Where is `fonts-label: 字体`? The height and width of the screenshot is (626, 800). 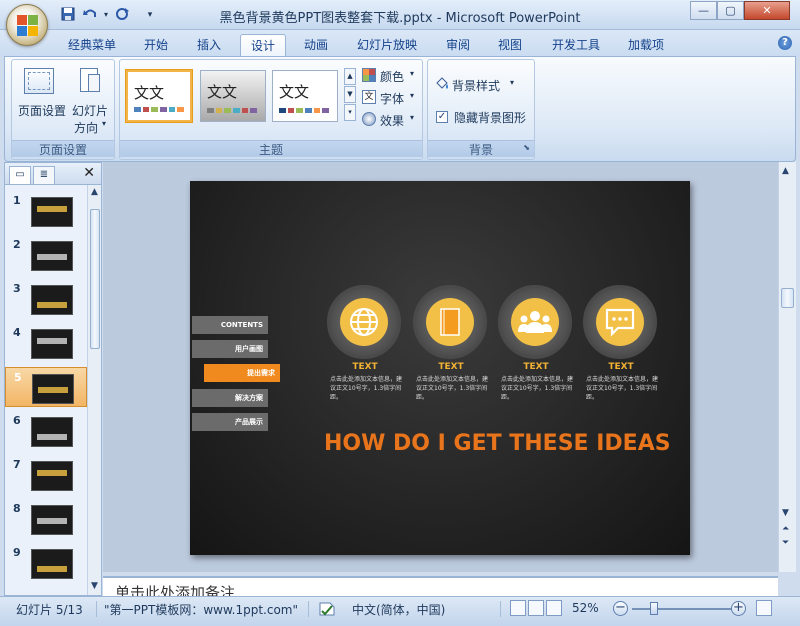 fonts-label: 字体 is located at coordinates (392, 99).